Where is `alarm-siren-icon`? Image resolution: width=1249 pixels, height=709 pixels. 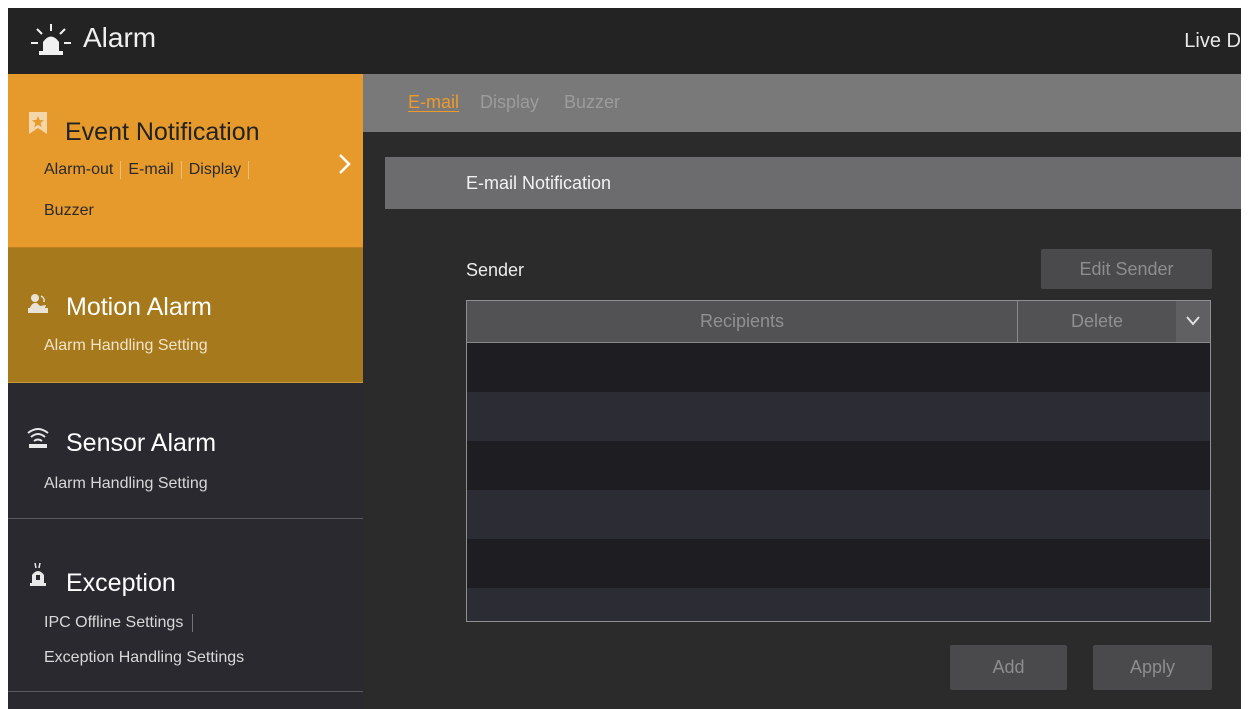
alarm-siren-icon is located at coordinates (51, 39).